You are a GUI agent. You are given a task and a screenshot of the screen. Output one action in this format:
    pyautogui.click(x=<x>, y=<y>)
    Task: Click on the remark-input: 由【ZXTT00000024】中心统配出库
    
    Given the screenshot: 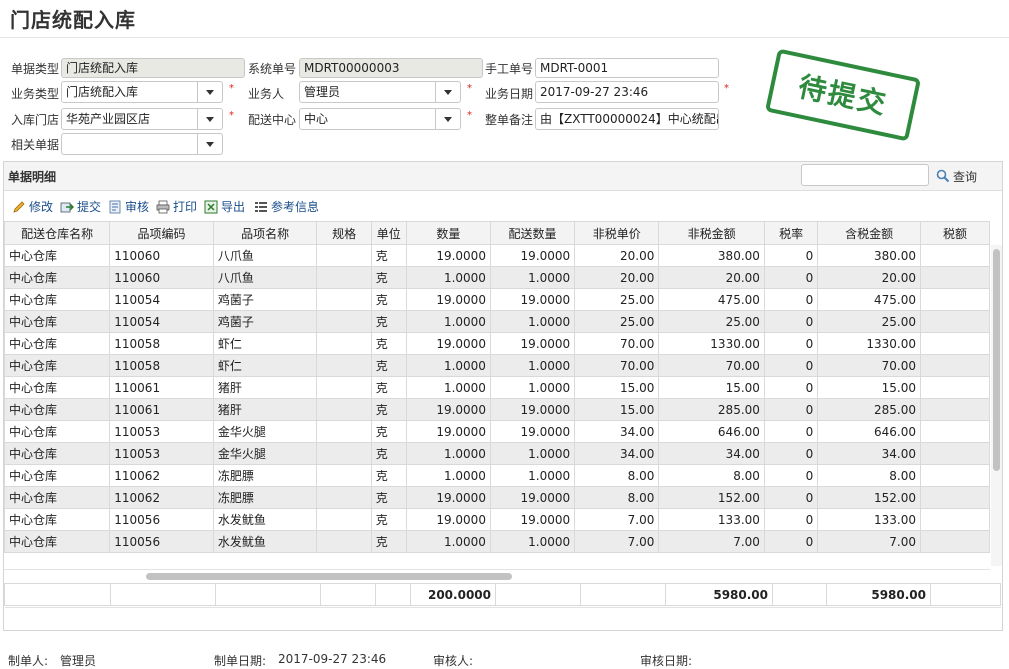 What is the action you would take?
    pyautogui.click(x=627, y=119)
    